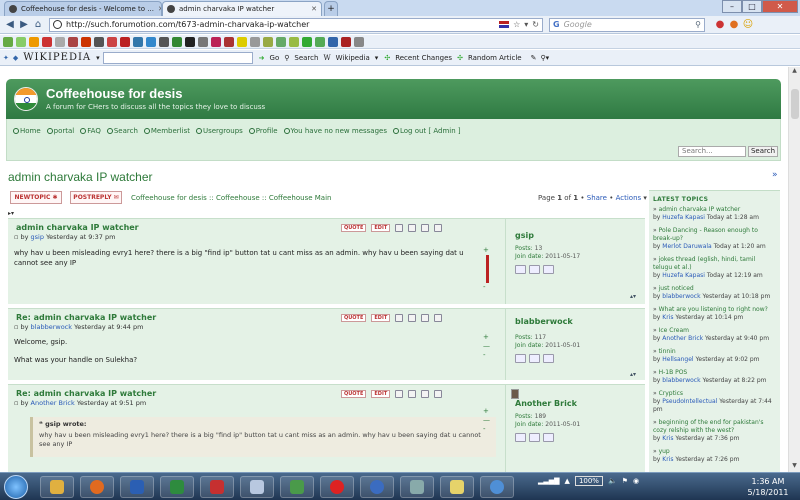 This screenshot has width=800, height=500. What do you see at coordinates (86, 393) in the screenshot?
I see `post-title: Re: admin charvaka IP watcher` at bounding box center [86, 393].